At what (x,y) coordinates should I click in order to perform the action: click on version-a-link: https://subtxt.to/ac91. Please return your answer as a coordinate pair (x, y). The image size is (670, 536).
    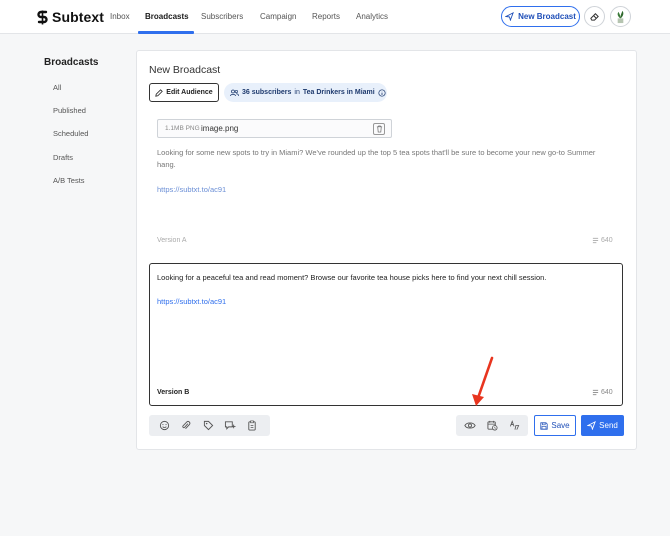
    Looking at the image, I should click on (191, 189).